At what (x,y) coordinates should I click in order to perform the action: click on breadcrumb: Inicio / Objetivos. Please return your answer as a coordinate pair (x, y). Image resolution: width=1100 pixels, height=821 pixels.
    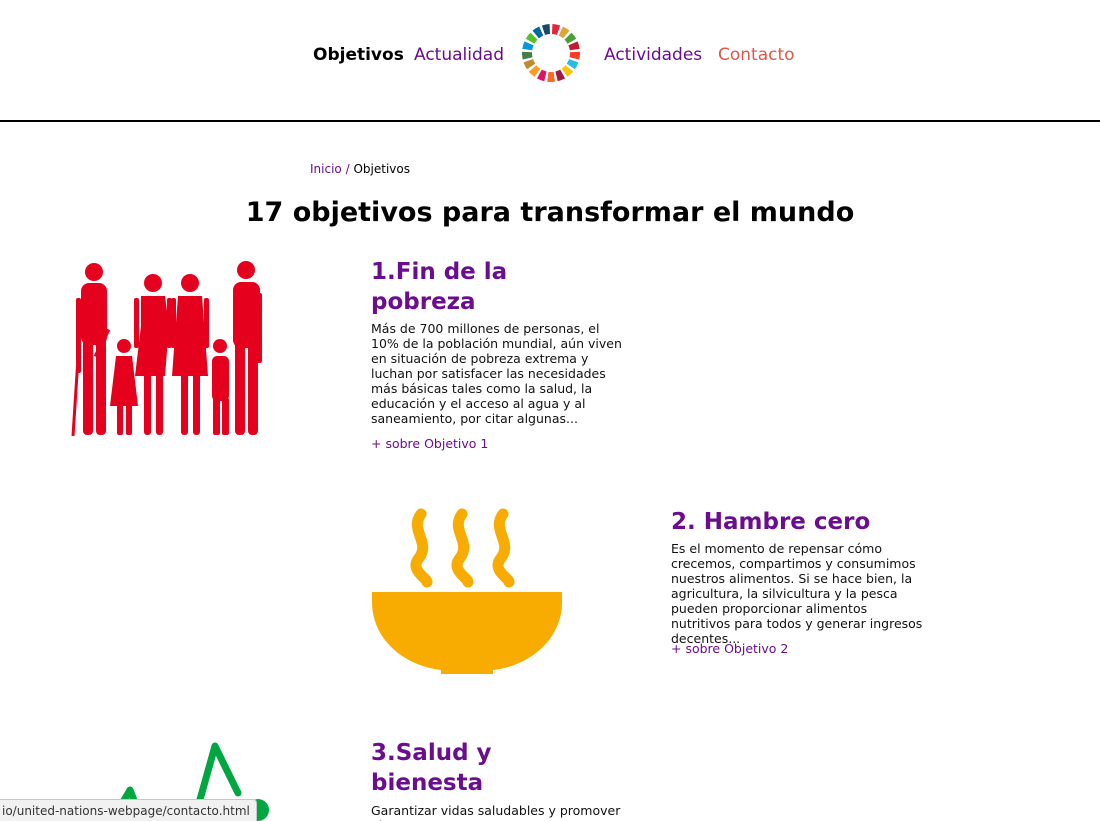
    Looking at the image, I should click on (360, 169).